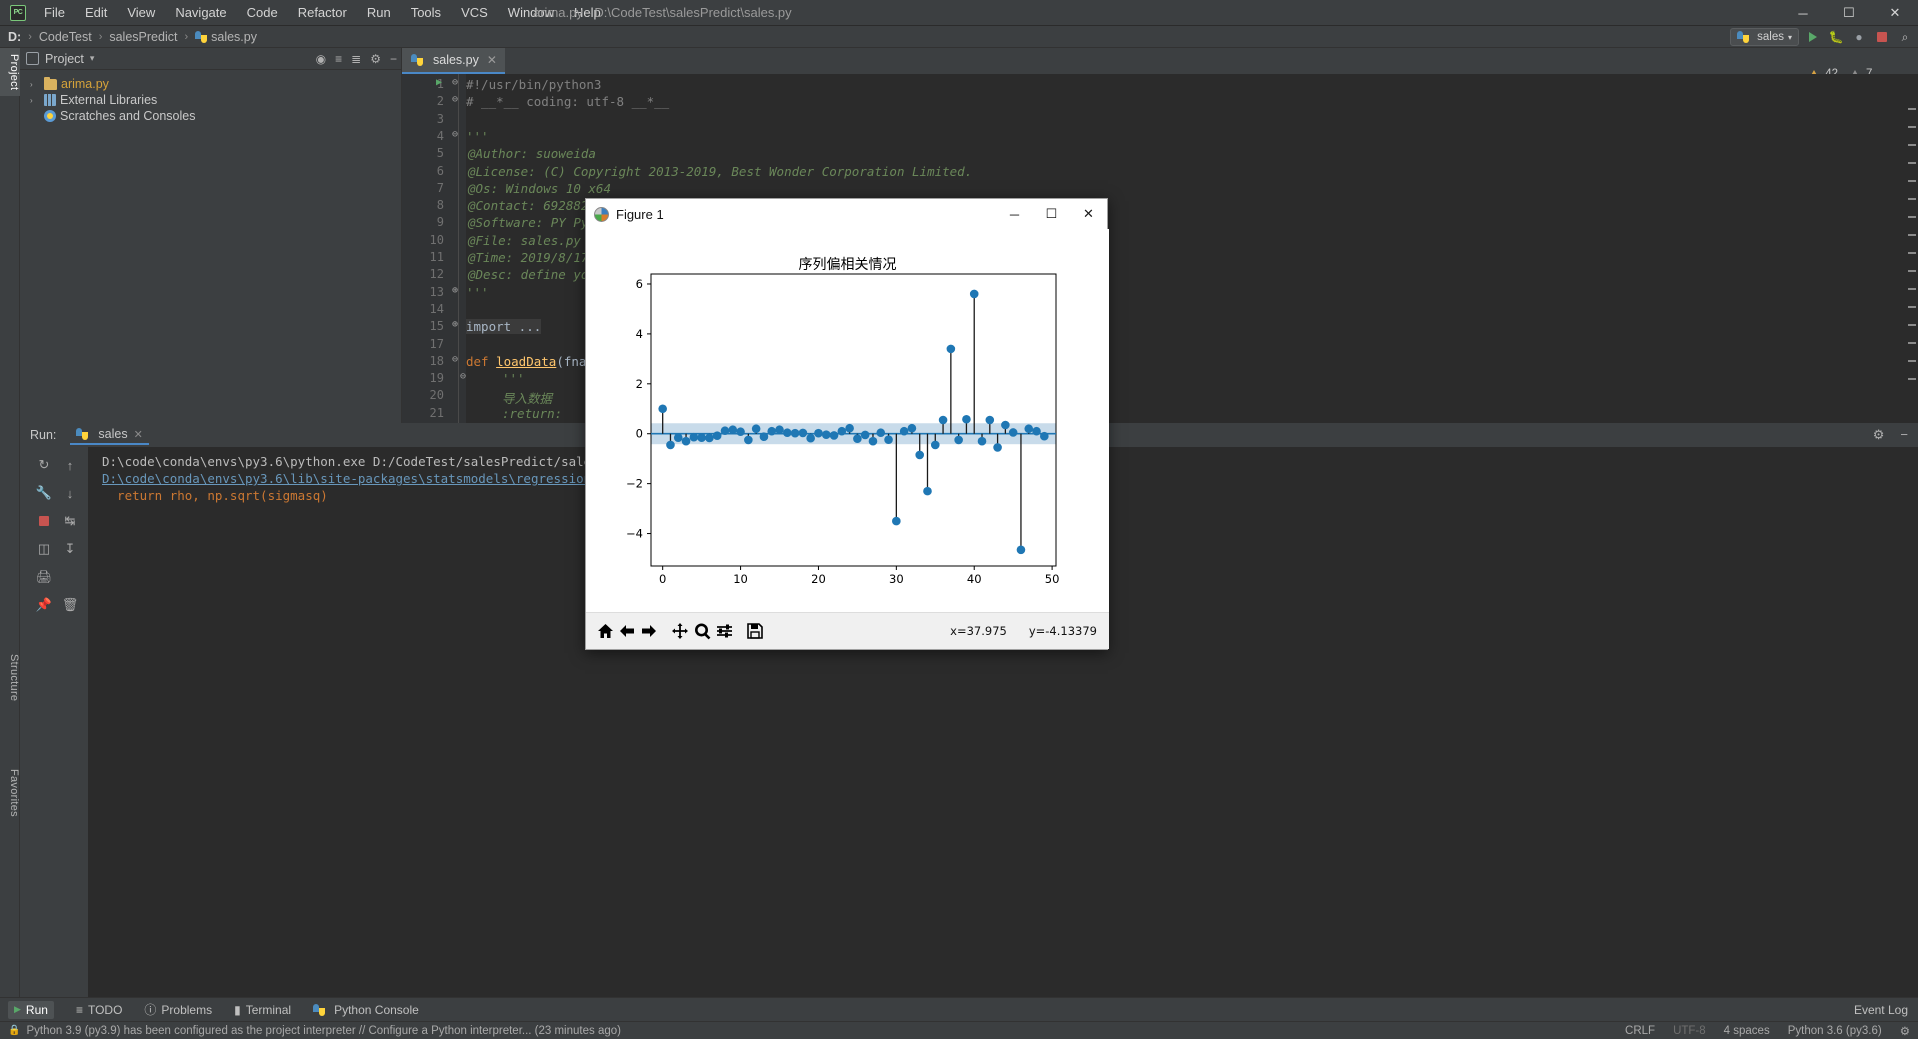 Image resolution: width=1918 pixels, height=1039 pixels. I want to click on tool-window-python-console: Python Console, so click(366, 1010).